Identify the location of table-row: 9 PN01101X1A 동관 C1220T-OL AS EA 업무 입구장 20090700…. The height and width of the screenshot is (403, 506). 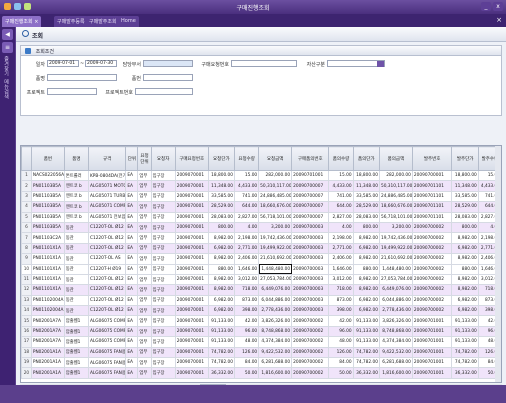
(261, 259).